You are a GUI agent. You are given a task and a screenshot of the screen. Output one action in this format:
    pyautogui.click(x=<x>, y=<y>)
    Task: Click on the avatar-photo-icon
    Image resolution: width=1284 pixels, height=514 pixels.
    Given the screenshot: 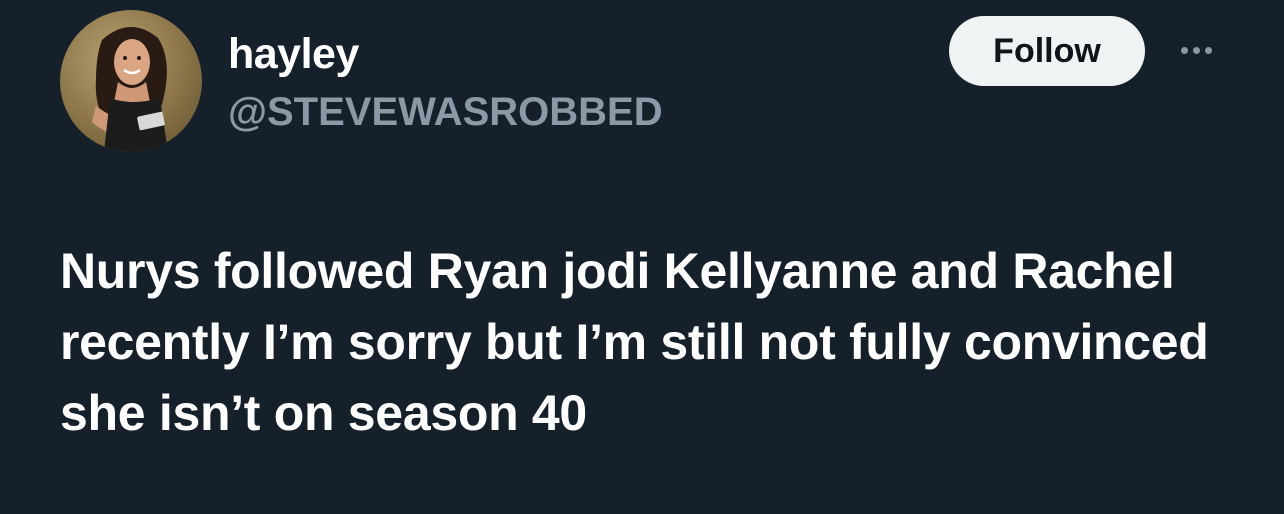 What is the action you would take?
    pyautogui.click(x=130, y=89)
    